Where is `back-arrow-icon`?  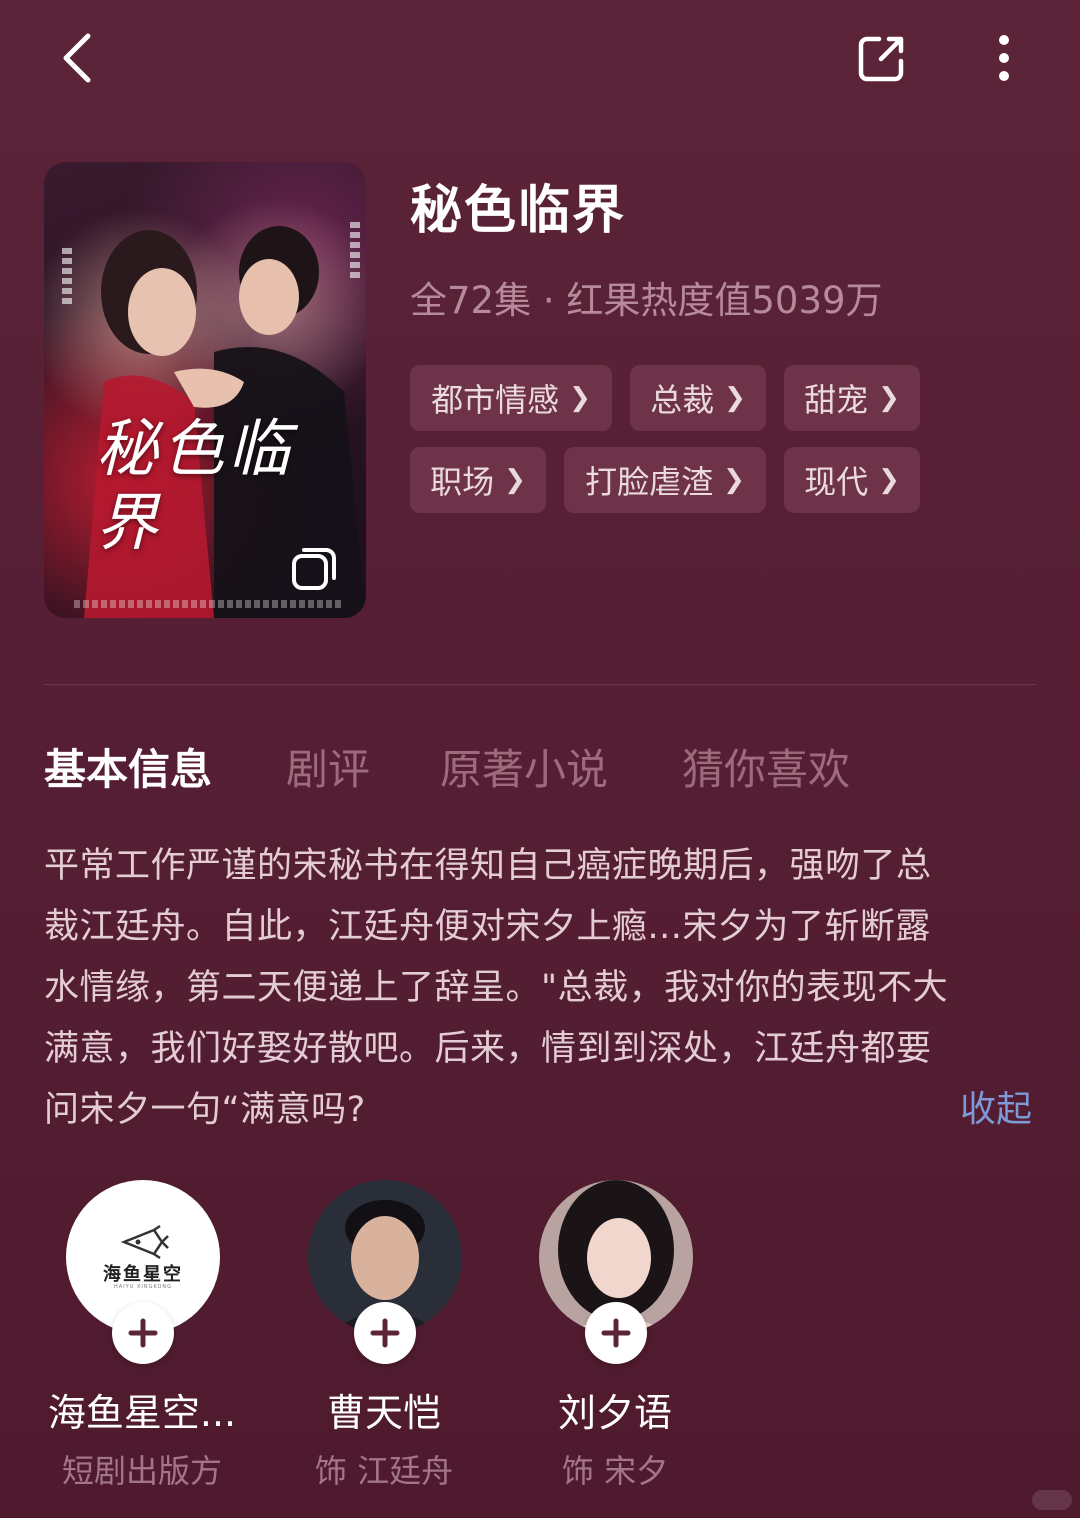 back-arrow-icon is located at coordinates (77, 58).